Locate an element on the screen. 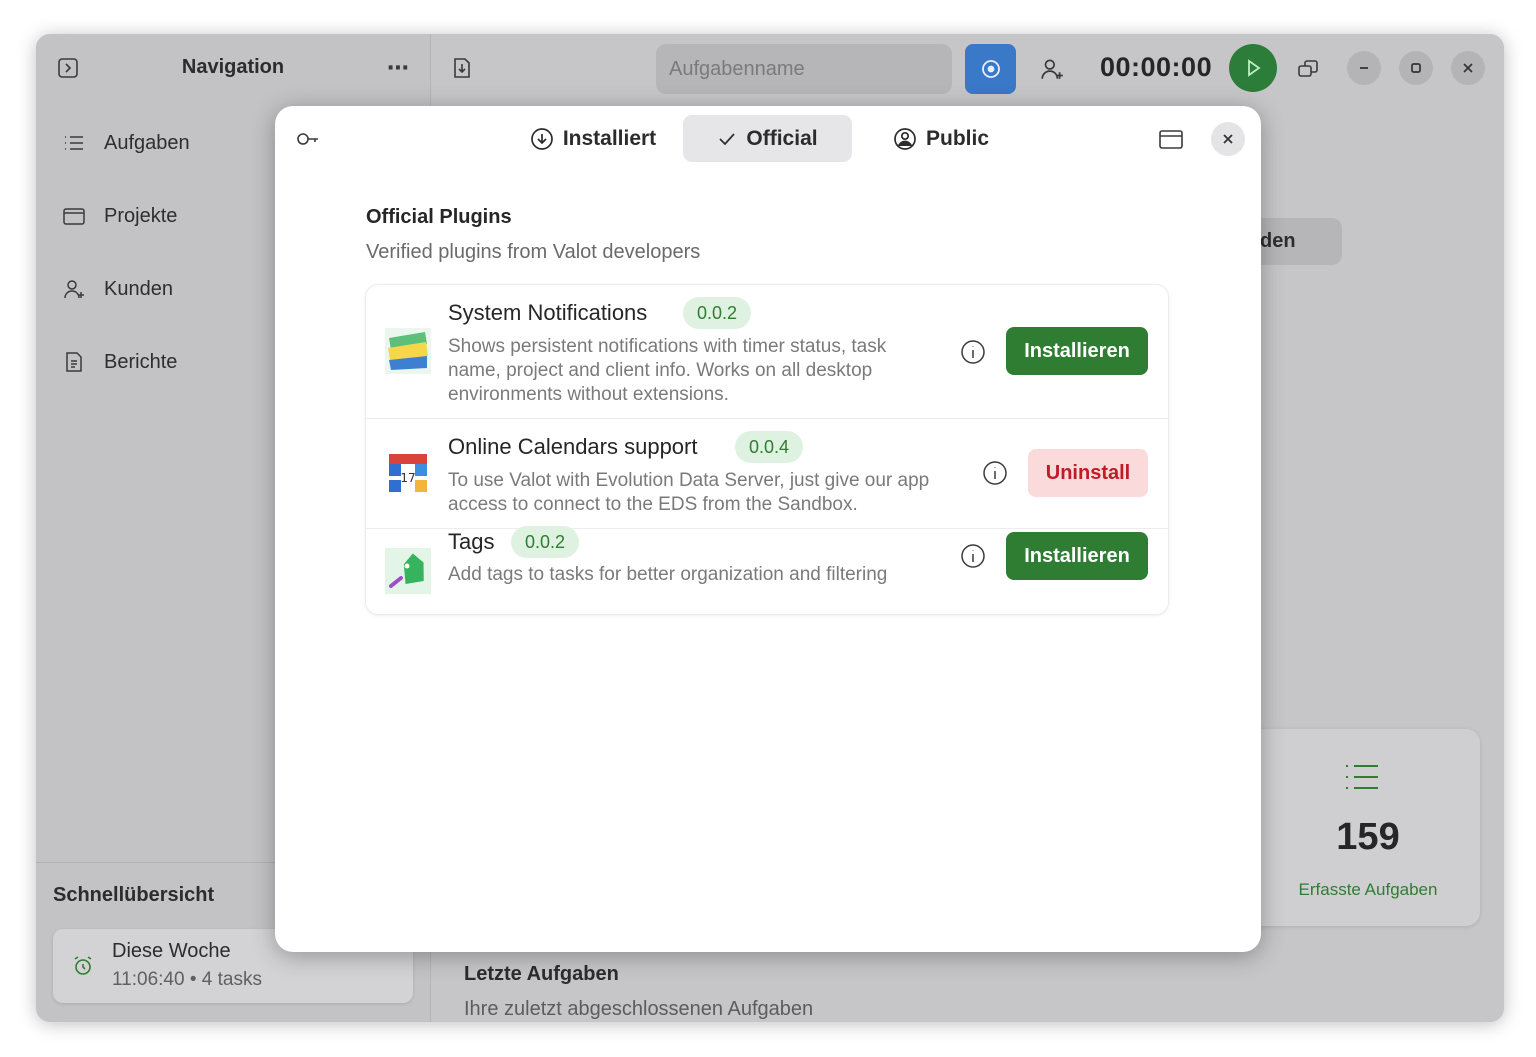 The width and height of the screenshot is (1536, 1057). timer-display: 00:00:00 is located at coordinates (1156, 67).